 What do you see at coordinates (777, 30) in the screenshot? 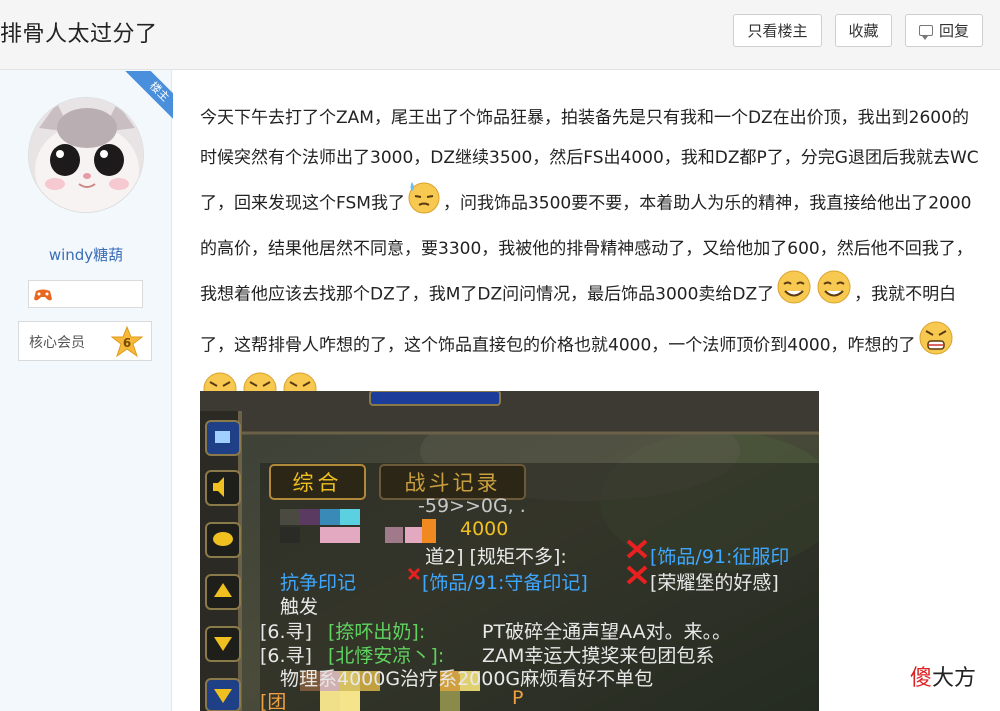
I see `only-owner-button: 只看楼主` at bounding box center [777, 30].